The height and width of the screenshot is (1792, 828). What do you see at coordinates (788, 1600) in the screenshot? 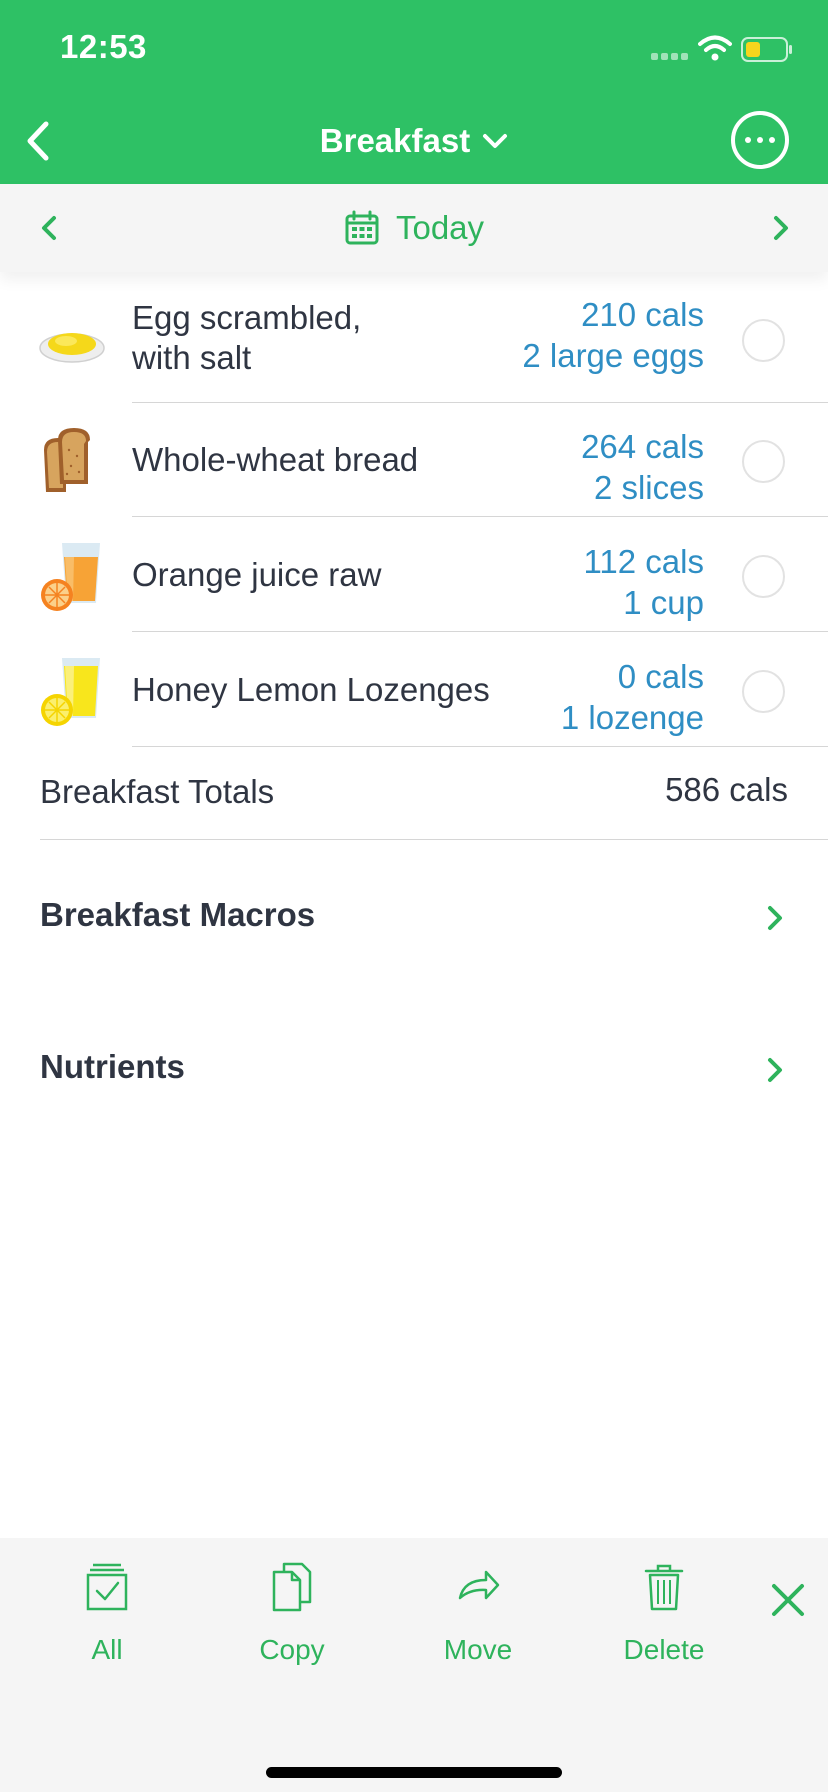
I see `close-button` at bounding box center [788, 1600].